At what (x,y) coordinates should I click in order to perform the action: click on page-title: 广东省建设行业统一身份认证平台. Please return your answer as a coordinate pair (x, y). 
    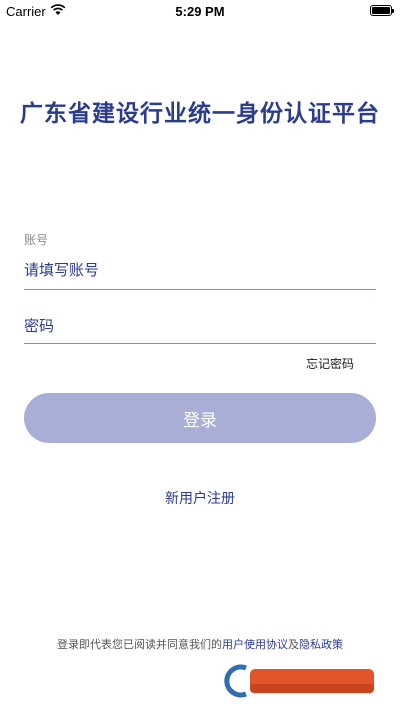
    Looking at the image, I should click on (200, 114).